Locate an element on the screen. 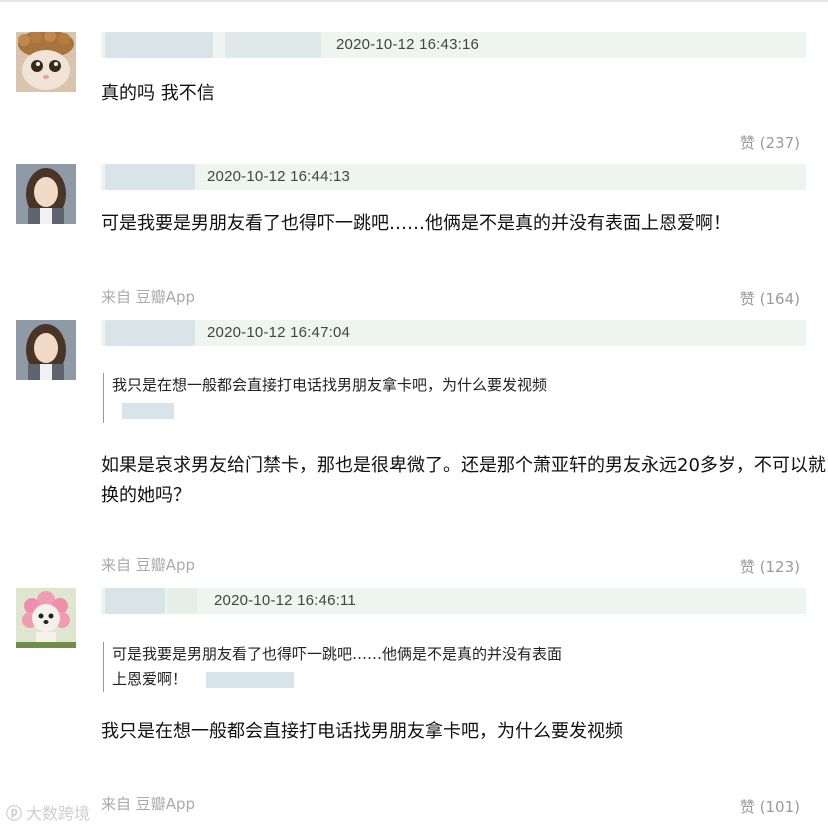 The image size is (828, 829). watermark-logo-icon: ⓟ is located at coordinates (14, 813).